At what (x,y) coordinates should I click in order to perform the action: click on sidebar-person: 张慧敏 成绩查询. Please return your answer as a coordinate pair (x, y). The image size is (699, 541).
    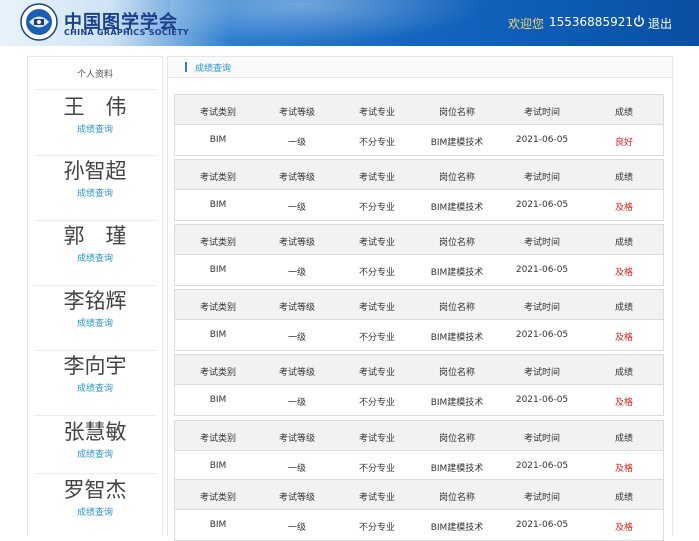
    Looking at the image, I should click on (95, 440).